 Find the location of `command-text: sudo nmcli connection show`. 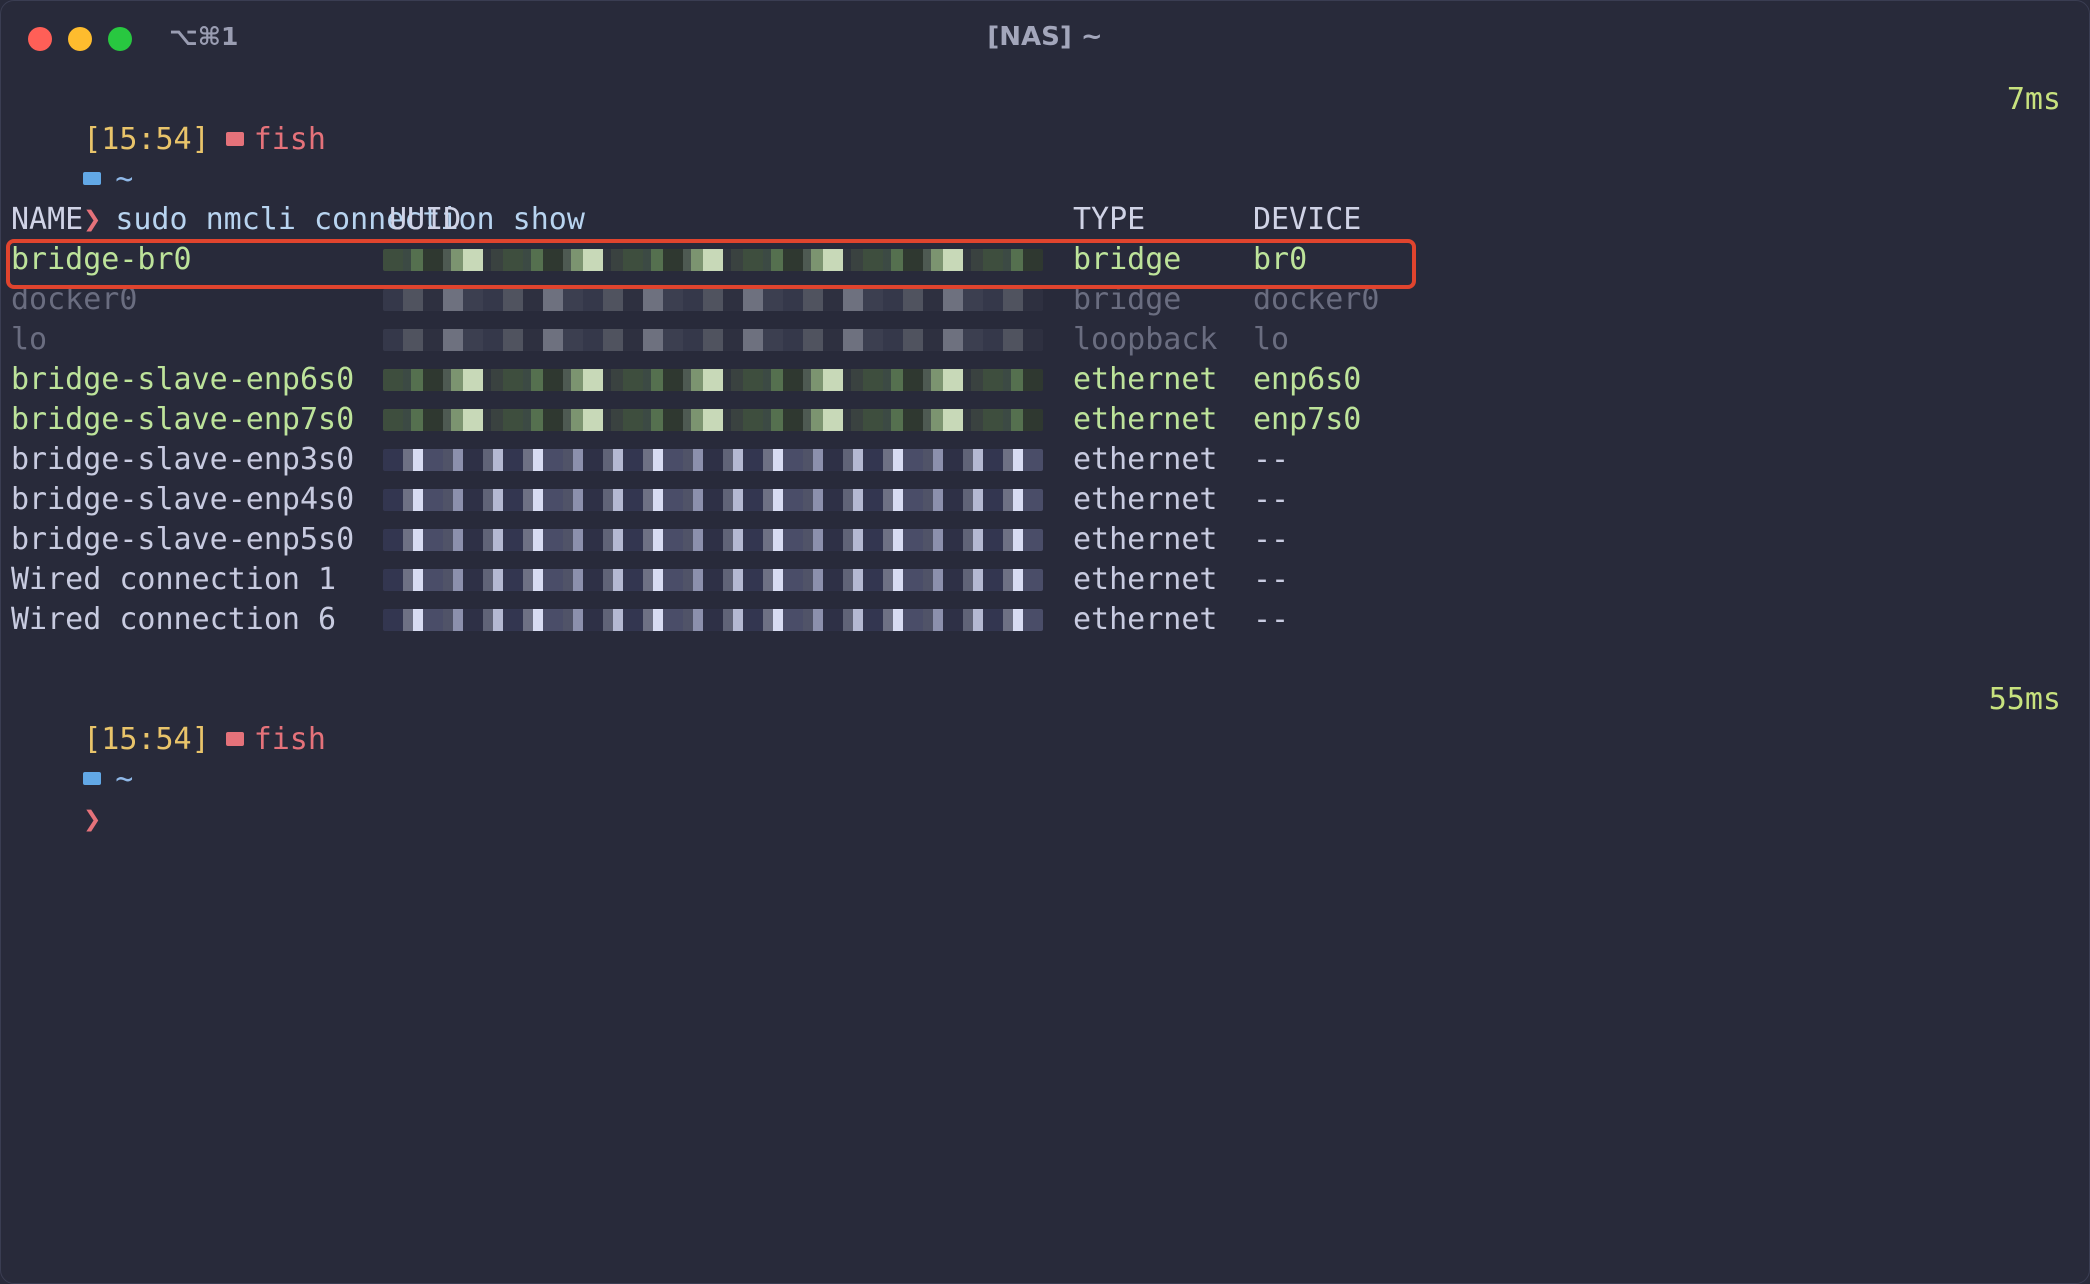

command-text: sudo nmcli connection show is located at coordinates (350, 219).